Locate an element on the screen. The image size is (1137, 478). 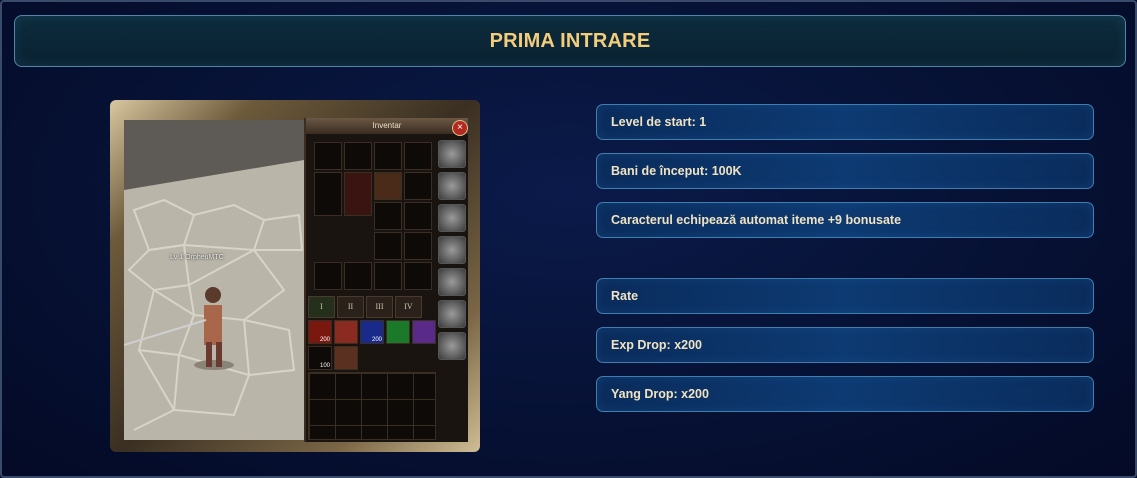
item-count: 100 is located at coordinates (324, 366).